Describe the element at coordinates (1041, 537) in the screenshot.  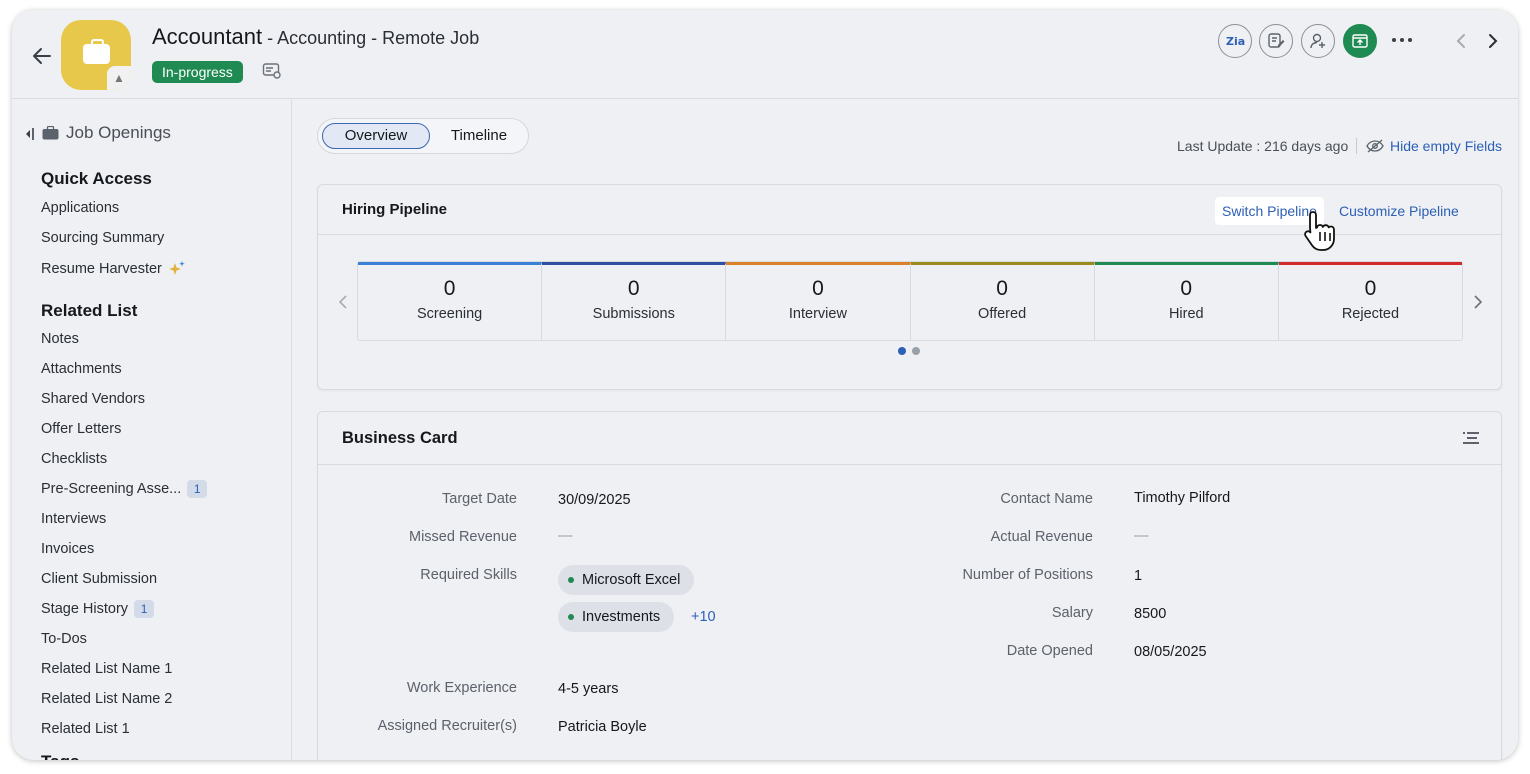
I see `actual-revenue-label: Actual Revenue` at that location.